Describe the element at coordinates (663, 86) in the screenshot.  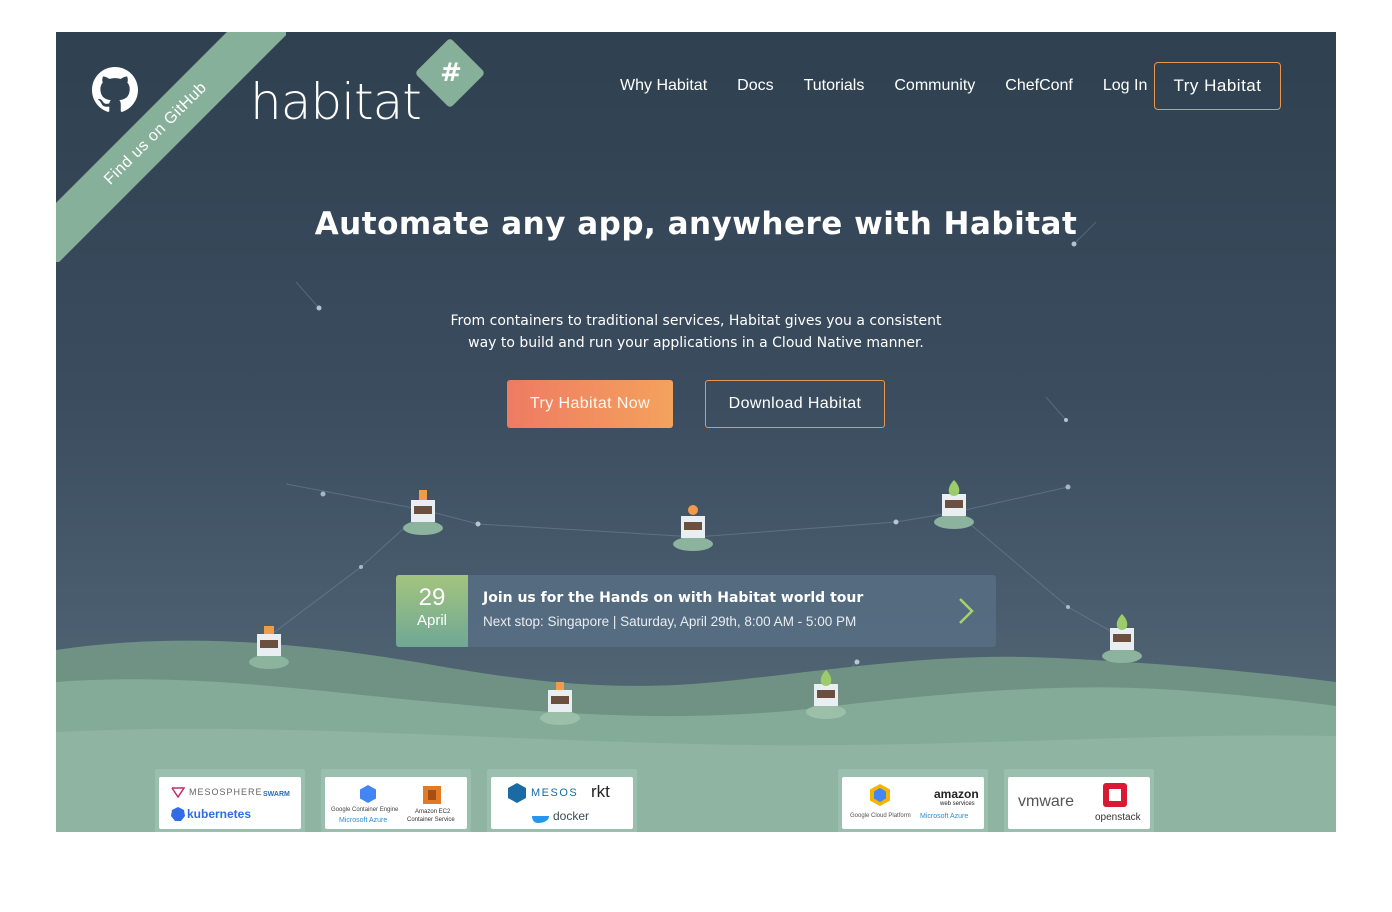
I see `nav-why-habitat: Why Habitat` at that location.